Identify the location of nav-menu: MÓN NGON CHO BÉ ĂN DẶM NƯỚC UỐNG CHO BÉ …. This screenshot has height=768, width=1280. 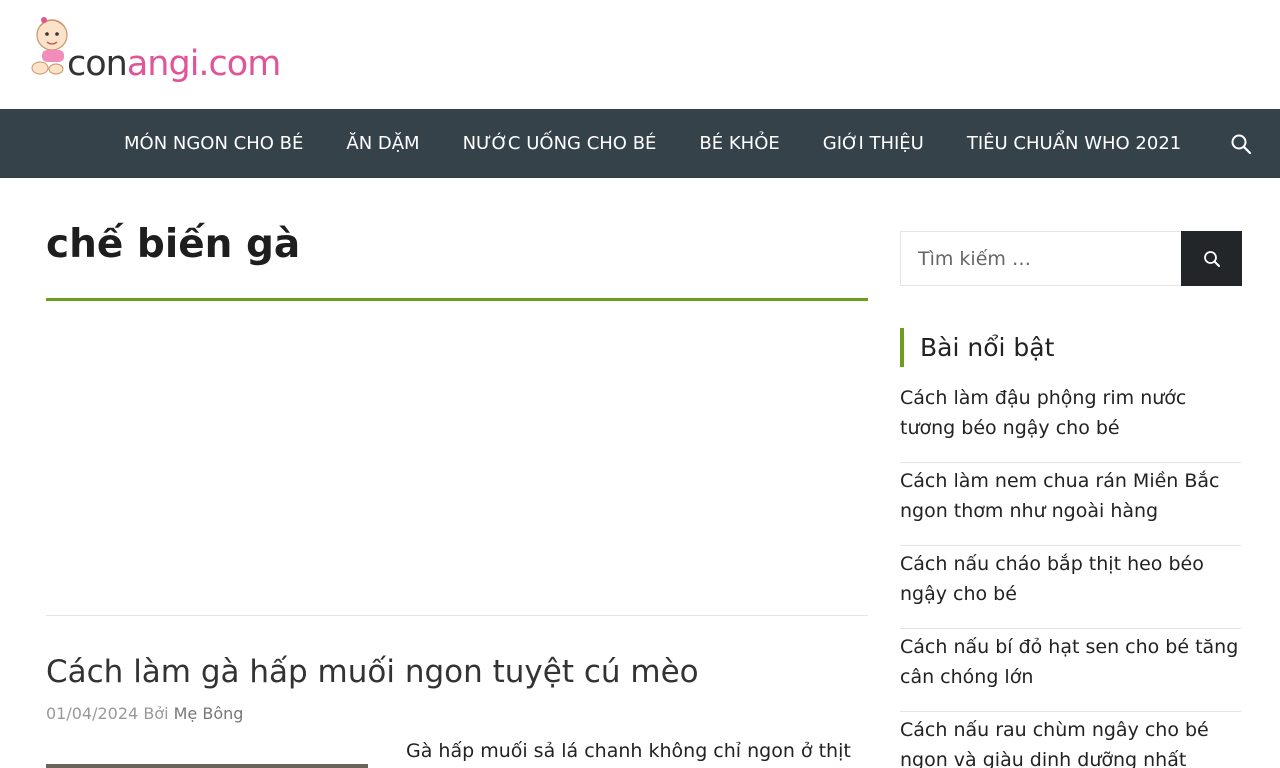
(674, 143).